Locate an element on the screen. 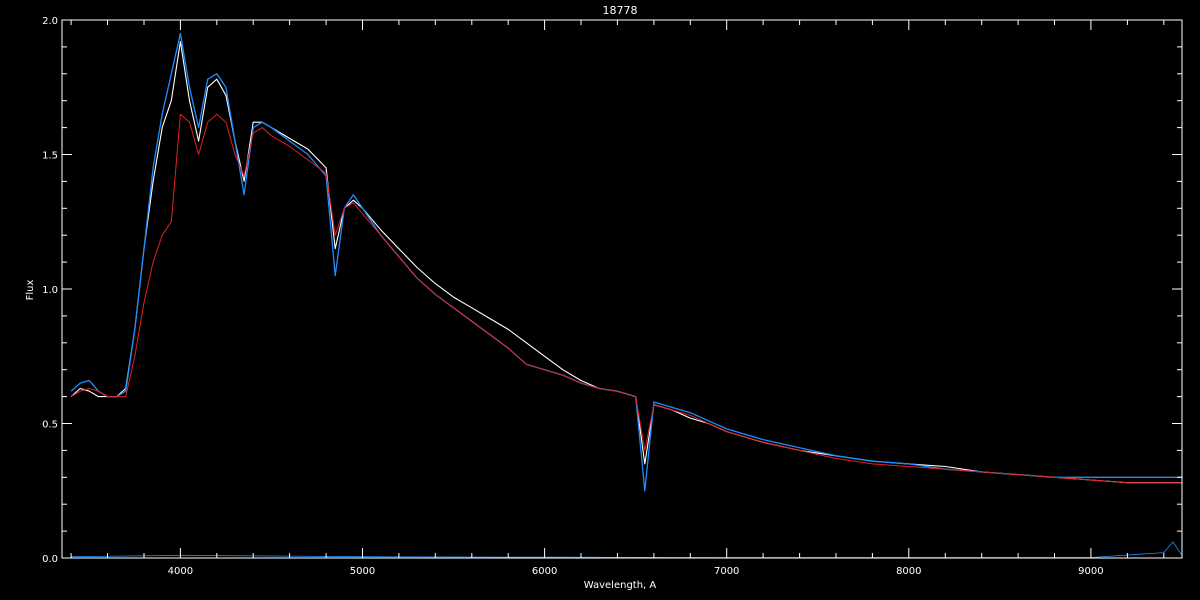 This screenshot has width=1200, height=600. y-tick-label: 1.5 is located at coordinates (50, 156).